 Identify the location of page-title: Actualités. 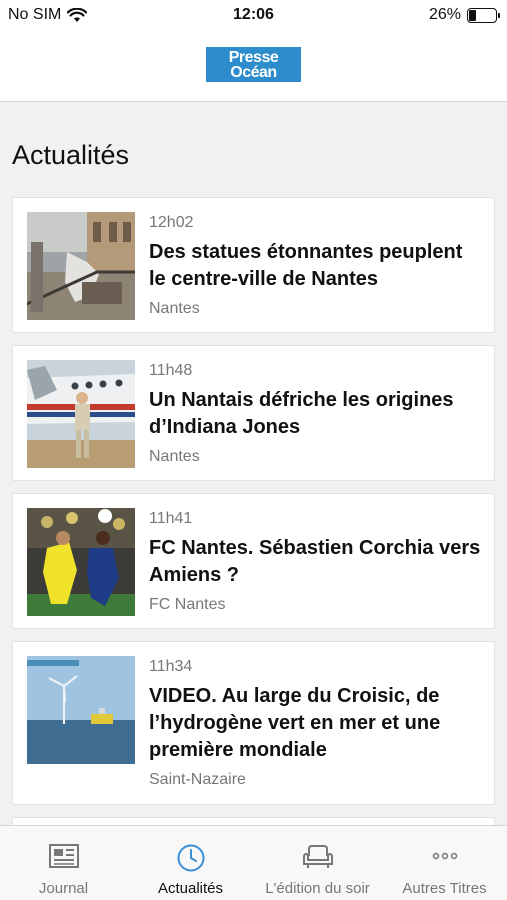
(71, 155).